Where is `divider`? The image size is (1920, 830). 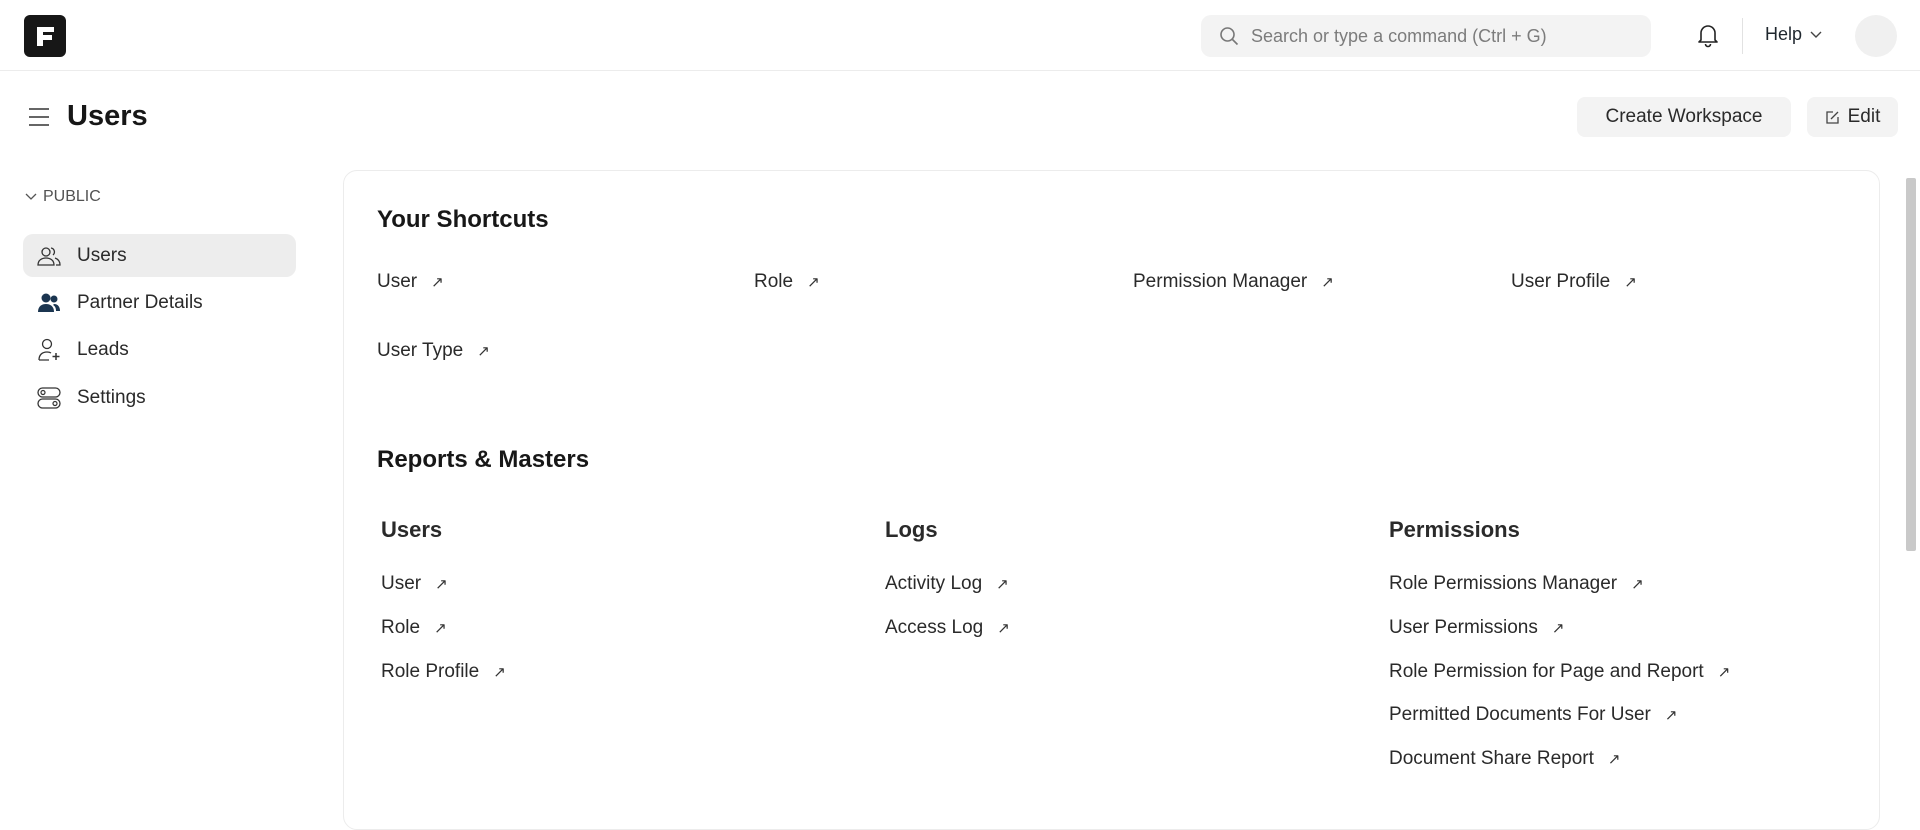 divider is located at coordinates (1742, 36).